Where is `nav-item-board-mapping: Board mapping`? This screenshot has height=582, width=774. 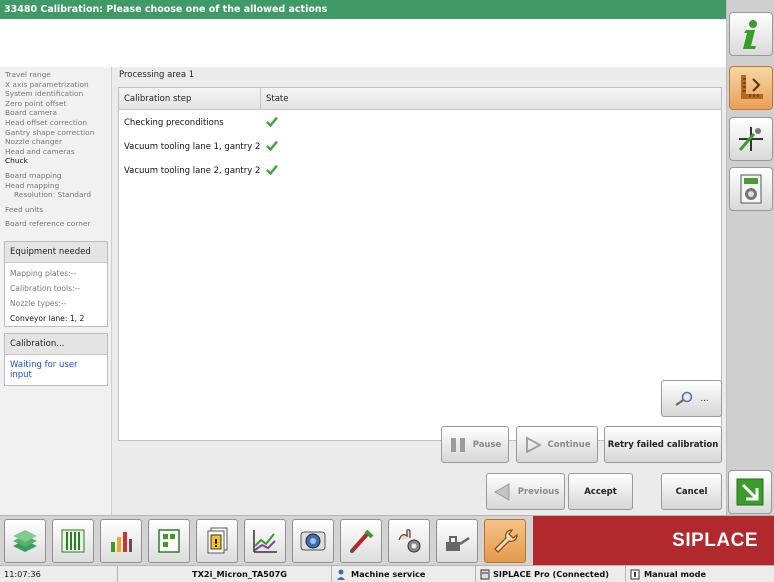 nav-item-board-mapping: Board mapping is located at coordinates (58, 176).